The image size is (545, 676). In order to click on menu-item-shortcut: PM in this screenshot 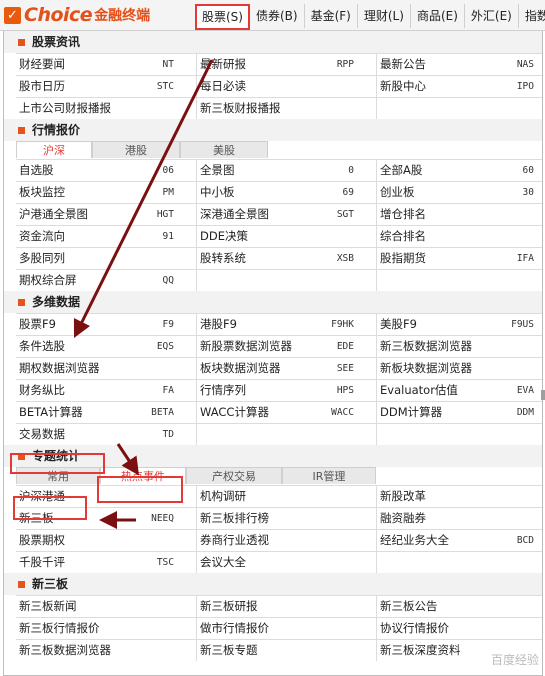, I will do `click(168, 192)`.